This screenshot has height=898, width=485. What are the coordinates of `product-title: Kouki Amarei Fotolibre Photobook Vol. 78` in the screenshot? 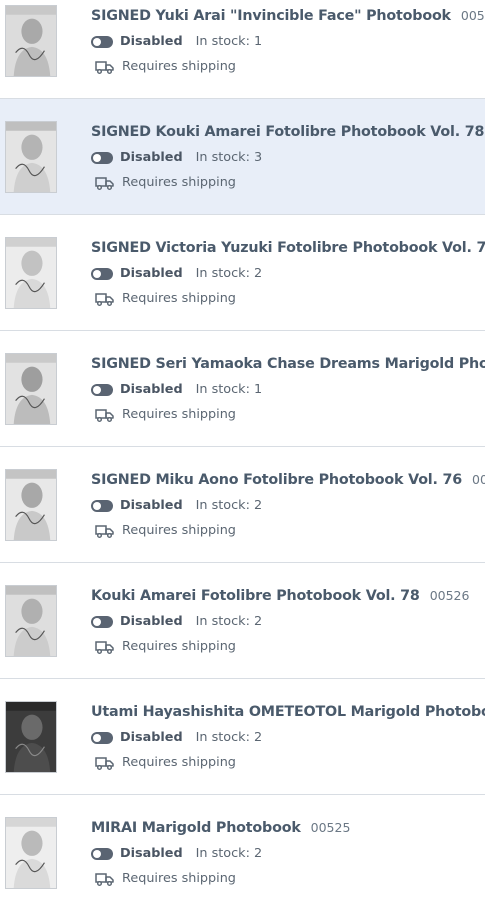 It's located at (255, 596).